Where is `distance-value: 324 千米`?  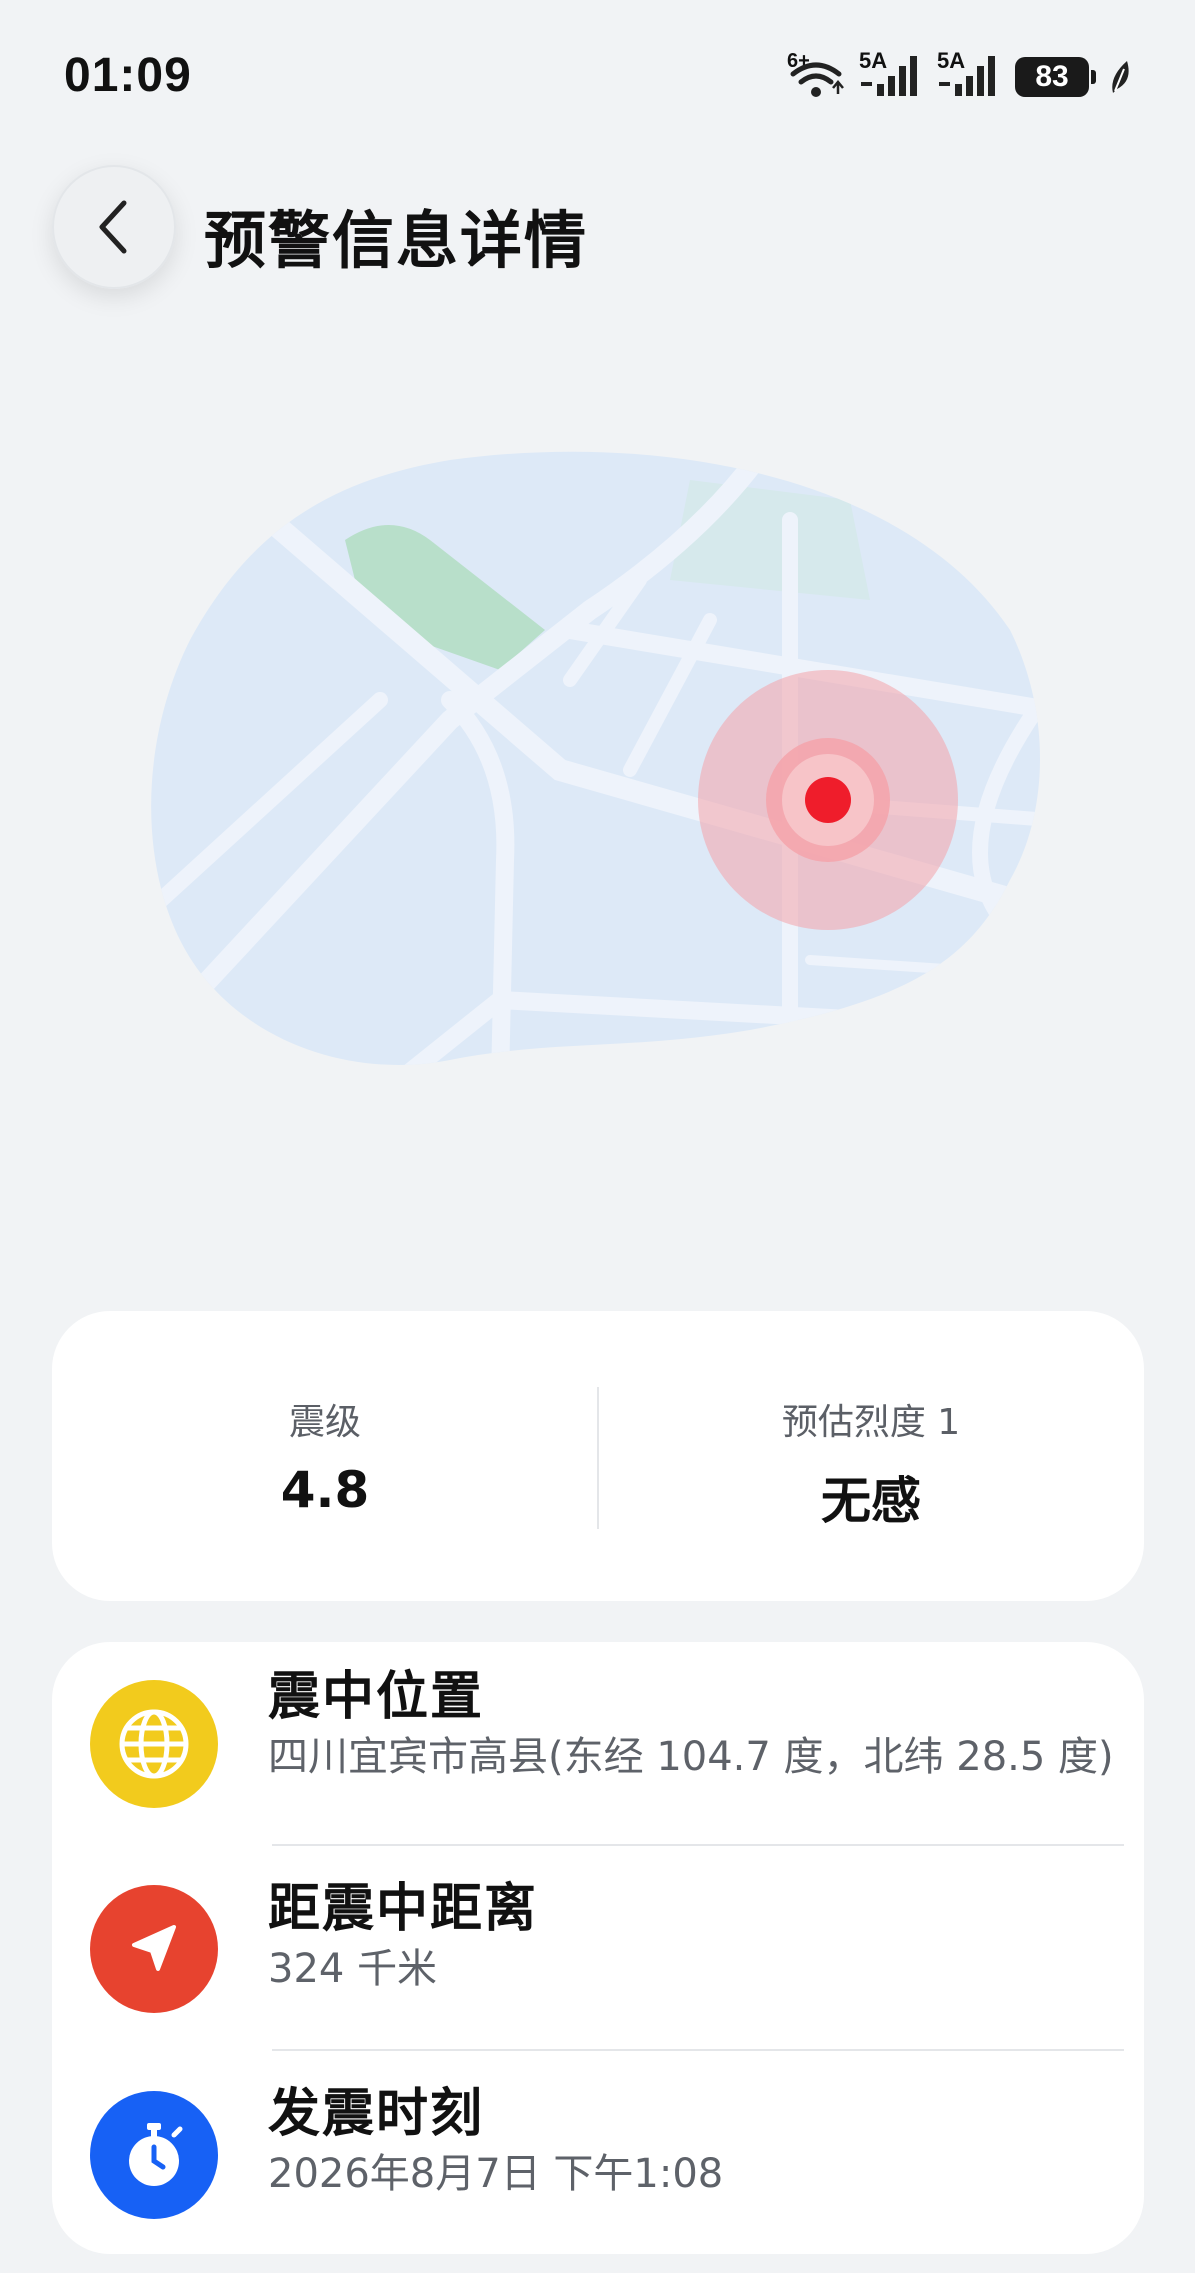 distance-value: 324 千米 is located at coordinates (353, 1969).